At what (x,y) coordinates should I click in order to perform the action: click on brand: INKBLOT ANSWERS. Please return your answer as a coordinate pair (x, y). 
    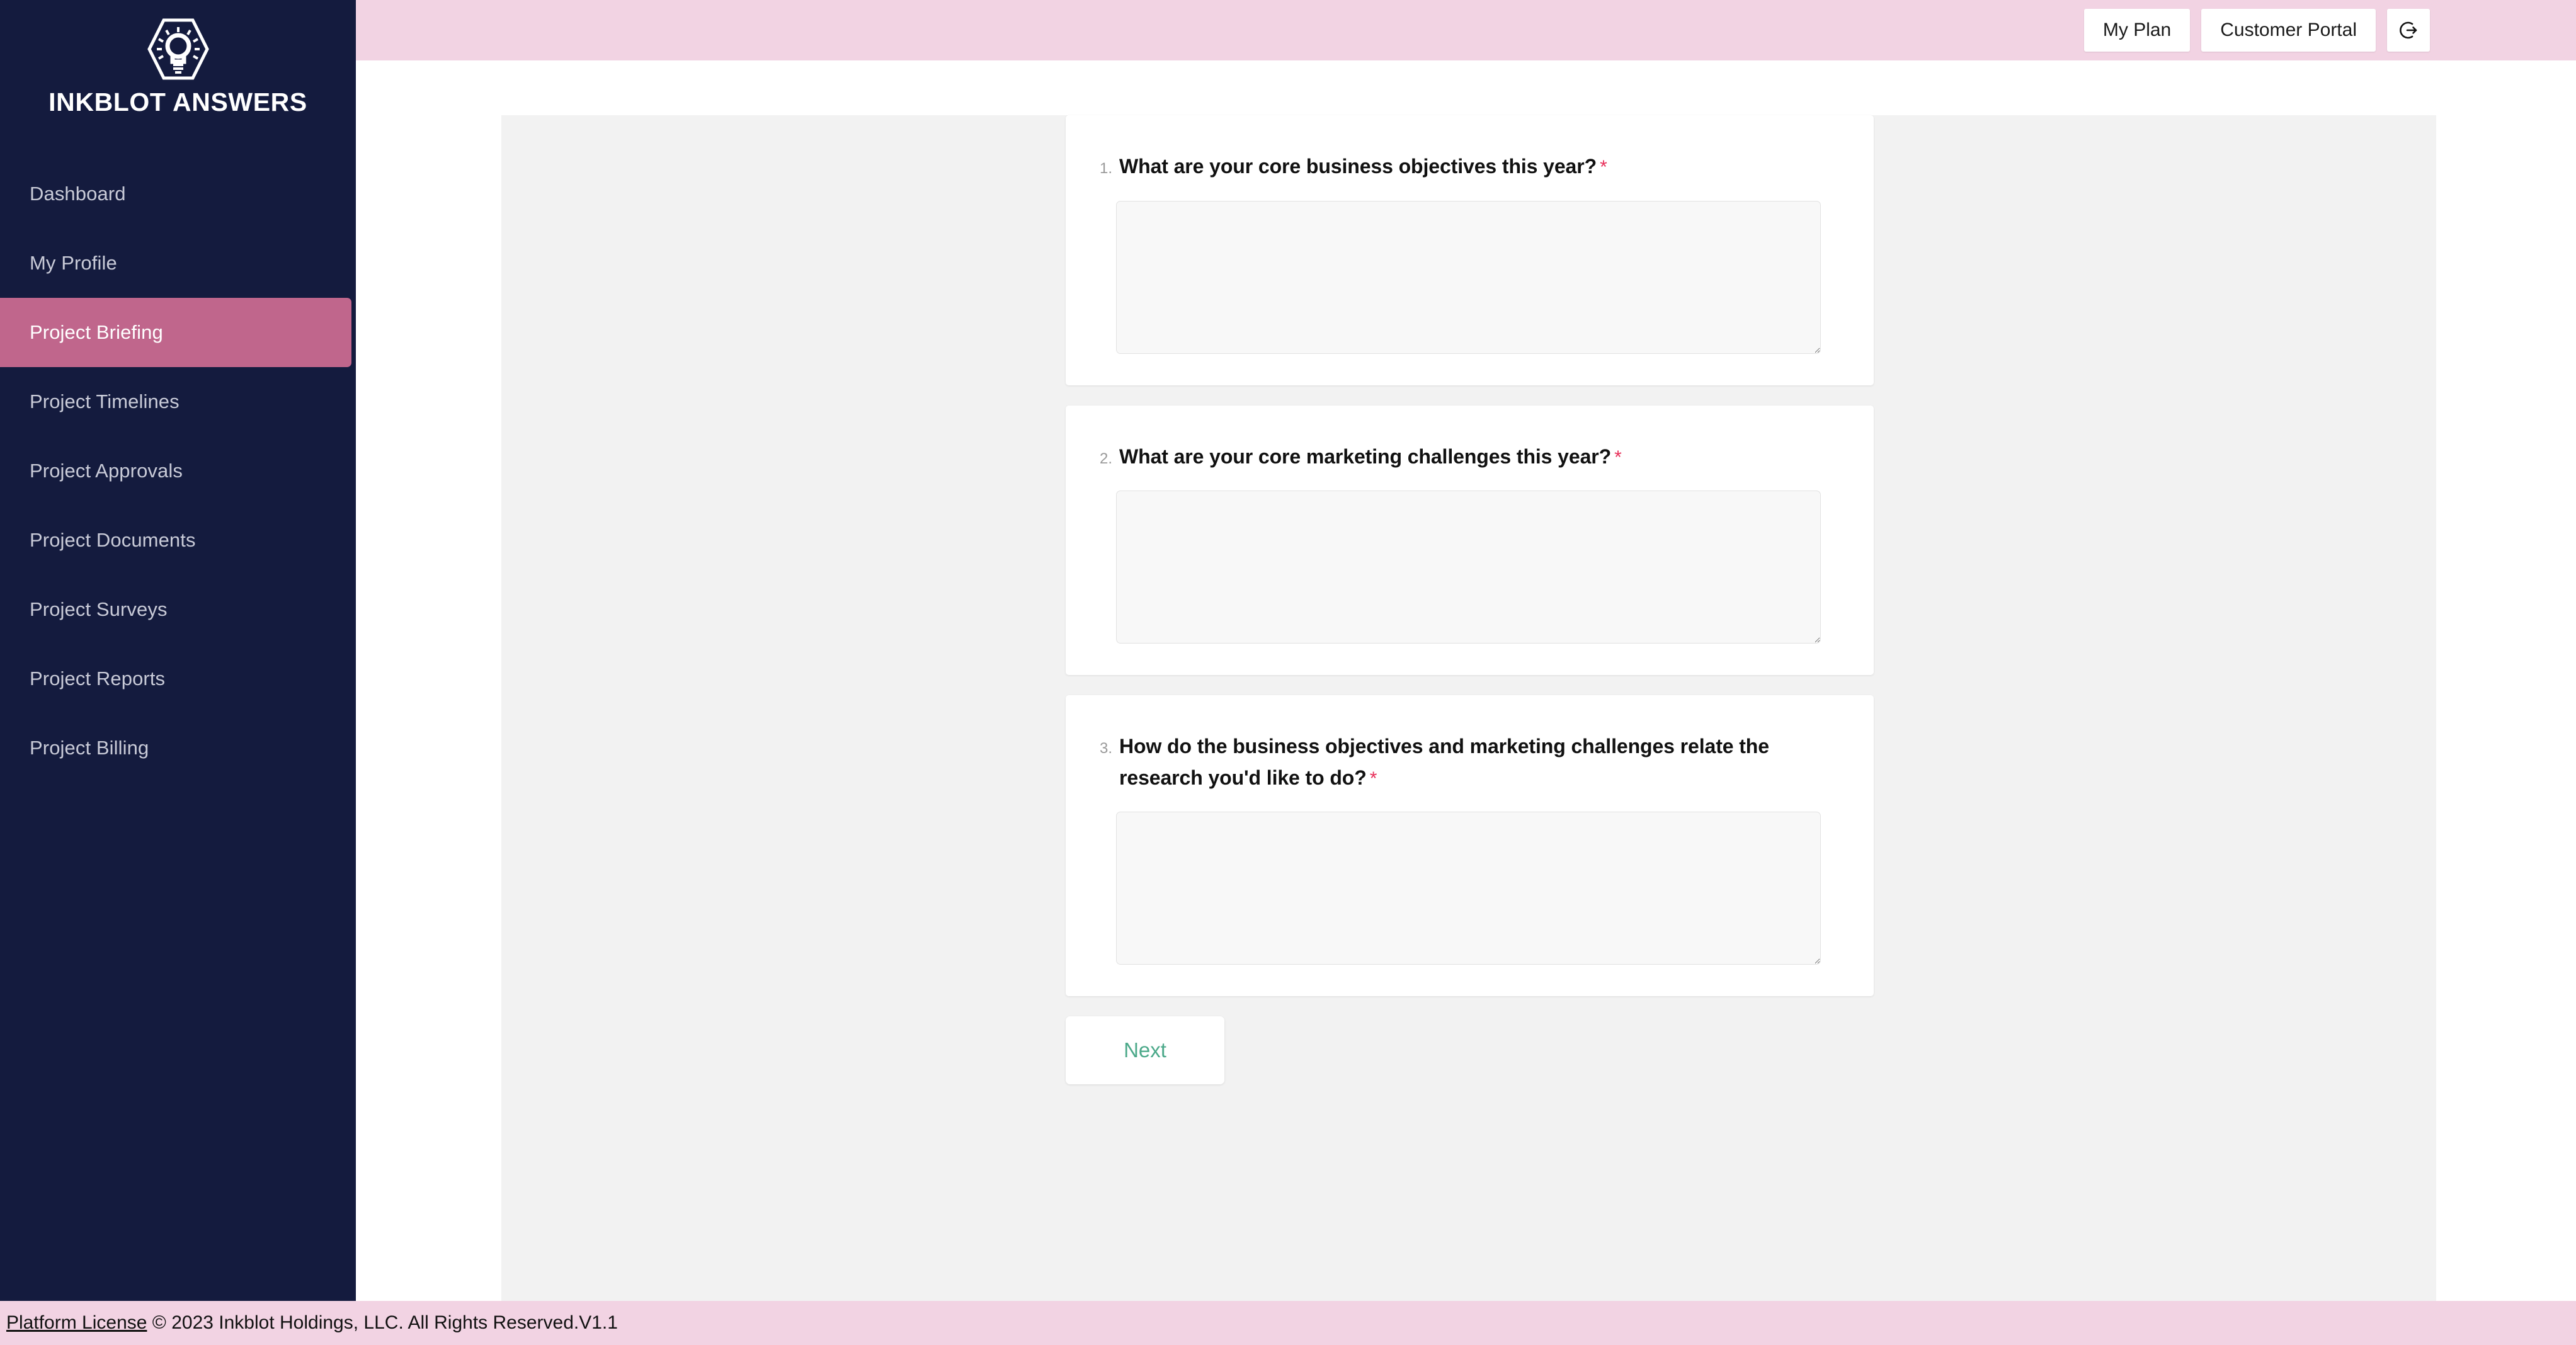
    Looking at the image, I should click on (178, 58).